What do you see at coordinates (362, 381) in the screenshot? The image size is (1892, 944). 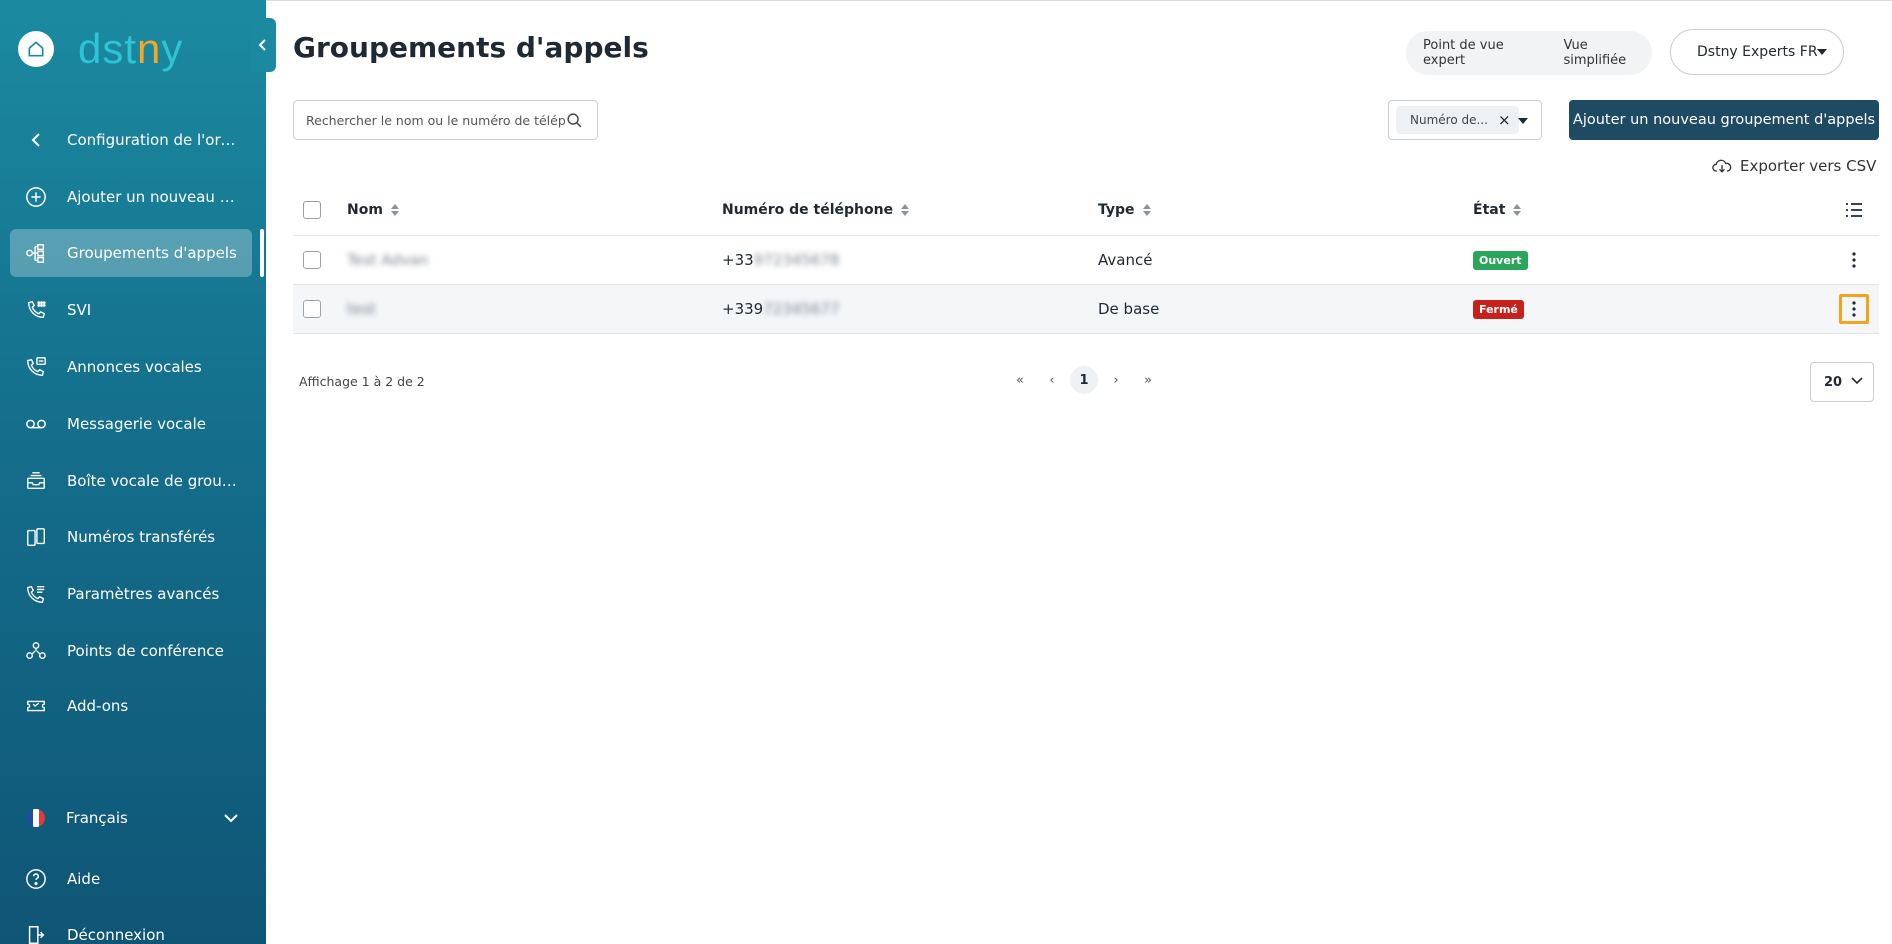 I see `pagination-info: Affichage 1 à 2 de 2` at bounding box center [362, 381].